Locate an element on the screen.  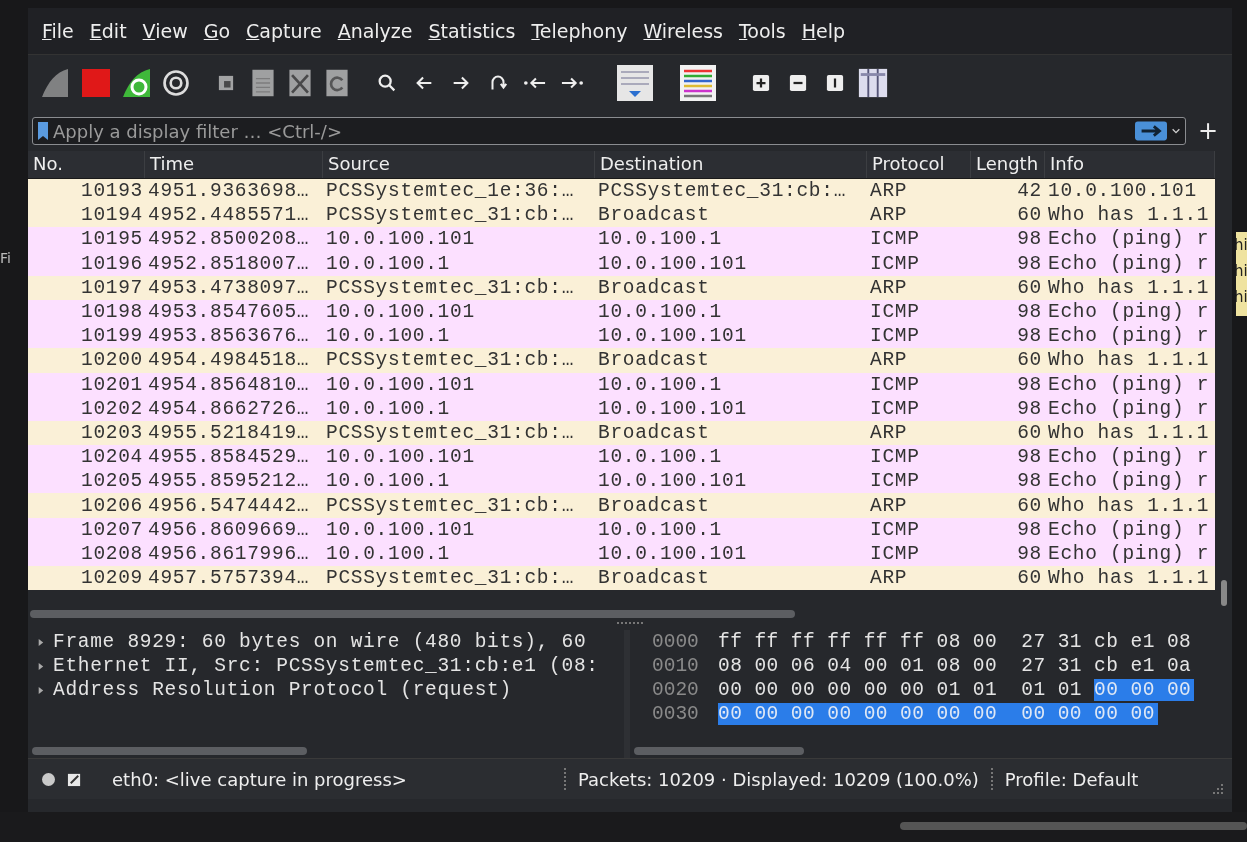
packet-destination: 10.0.100.101 is located at coordinates (672, 408).